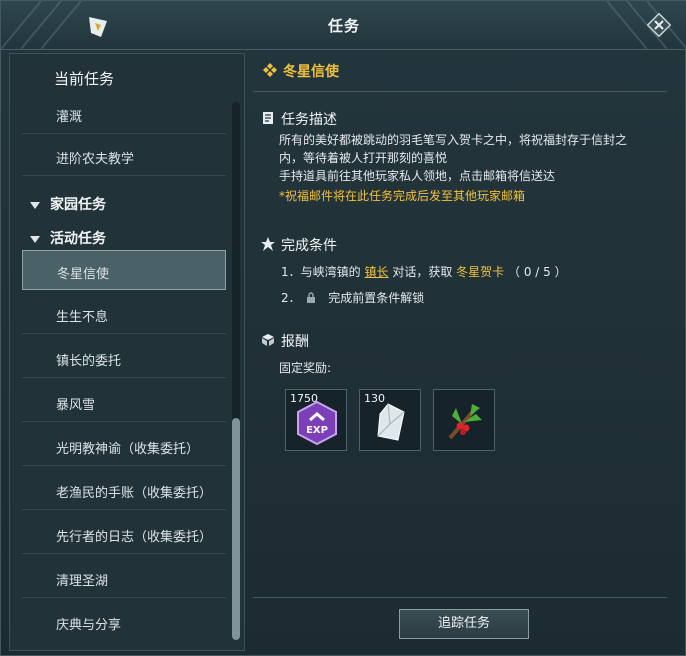  Describe the element at coordinates (124, 402) in the screenshot. I see `list-item: 暴风雪` at that location.